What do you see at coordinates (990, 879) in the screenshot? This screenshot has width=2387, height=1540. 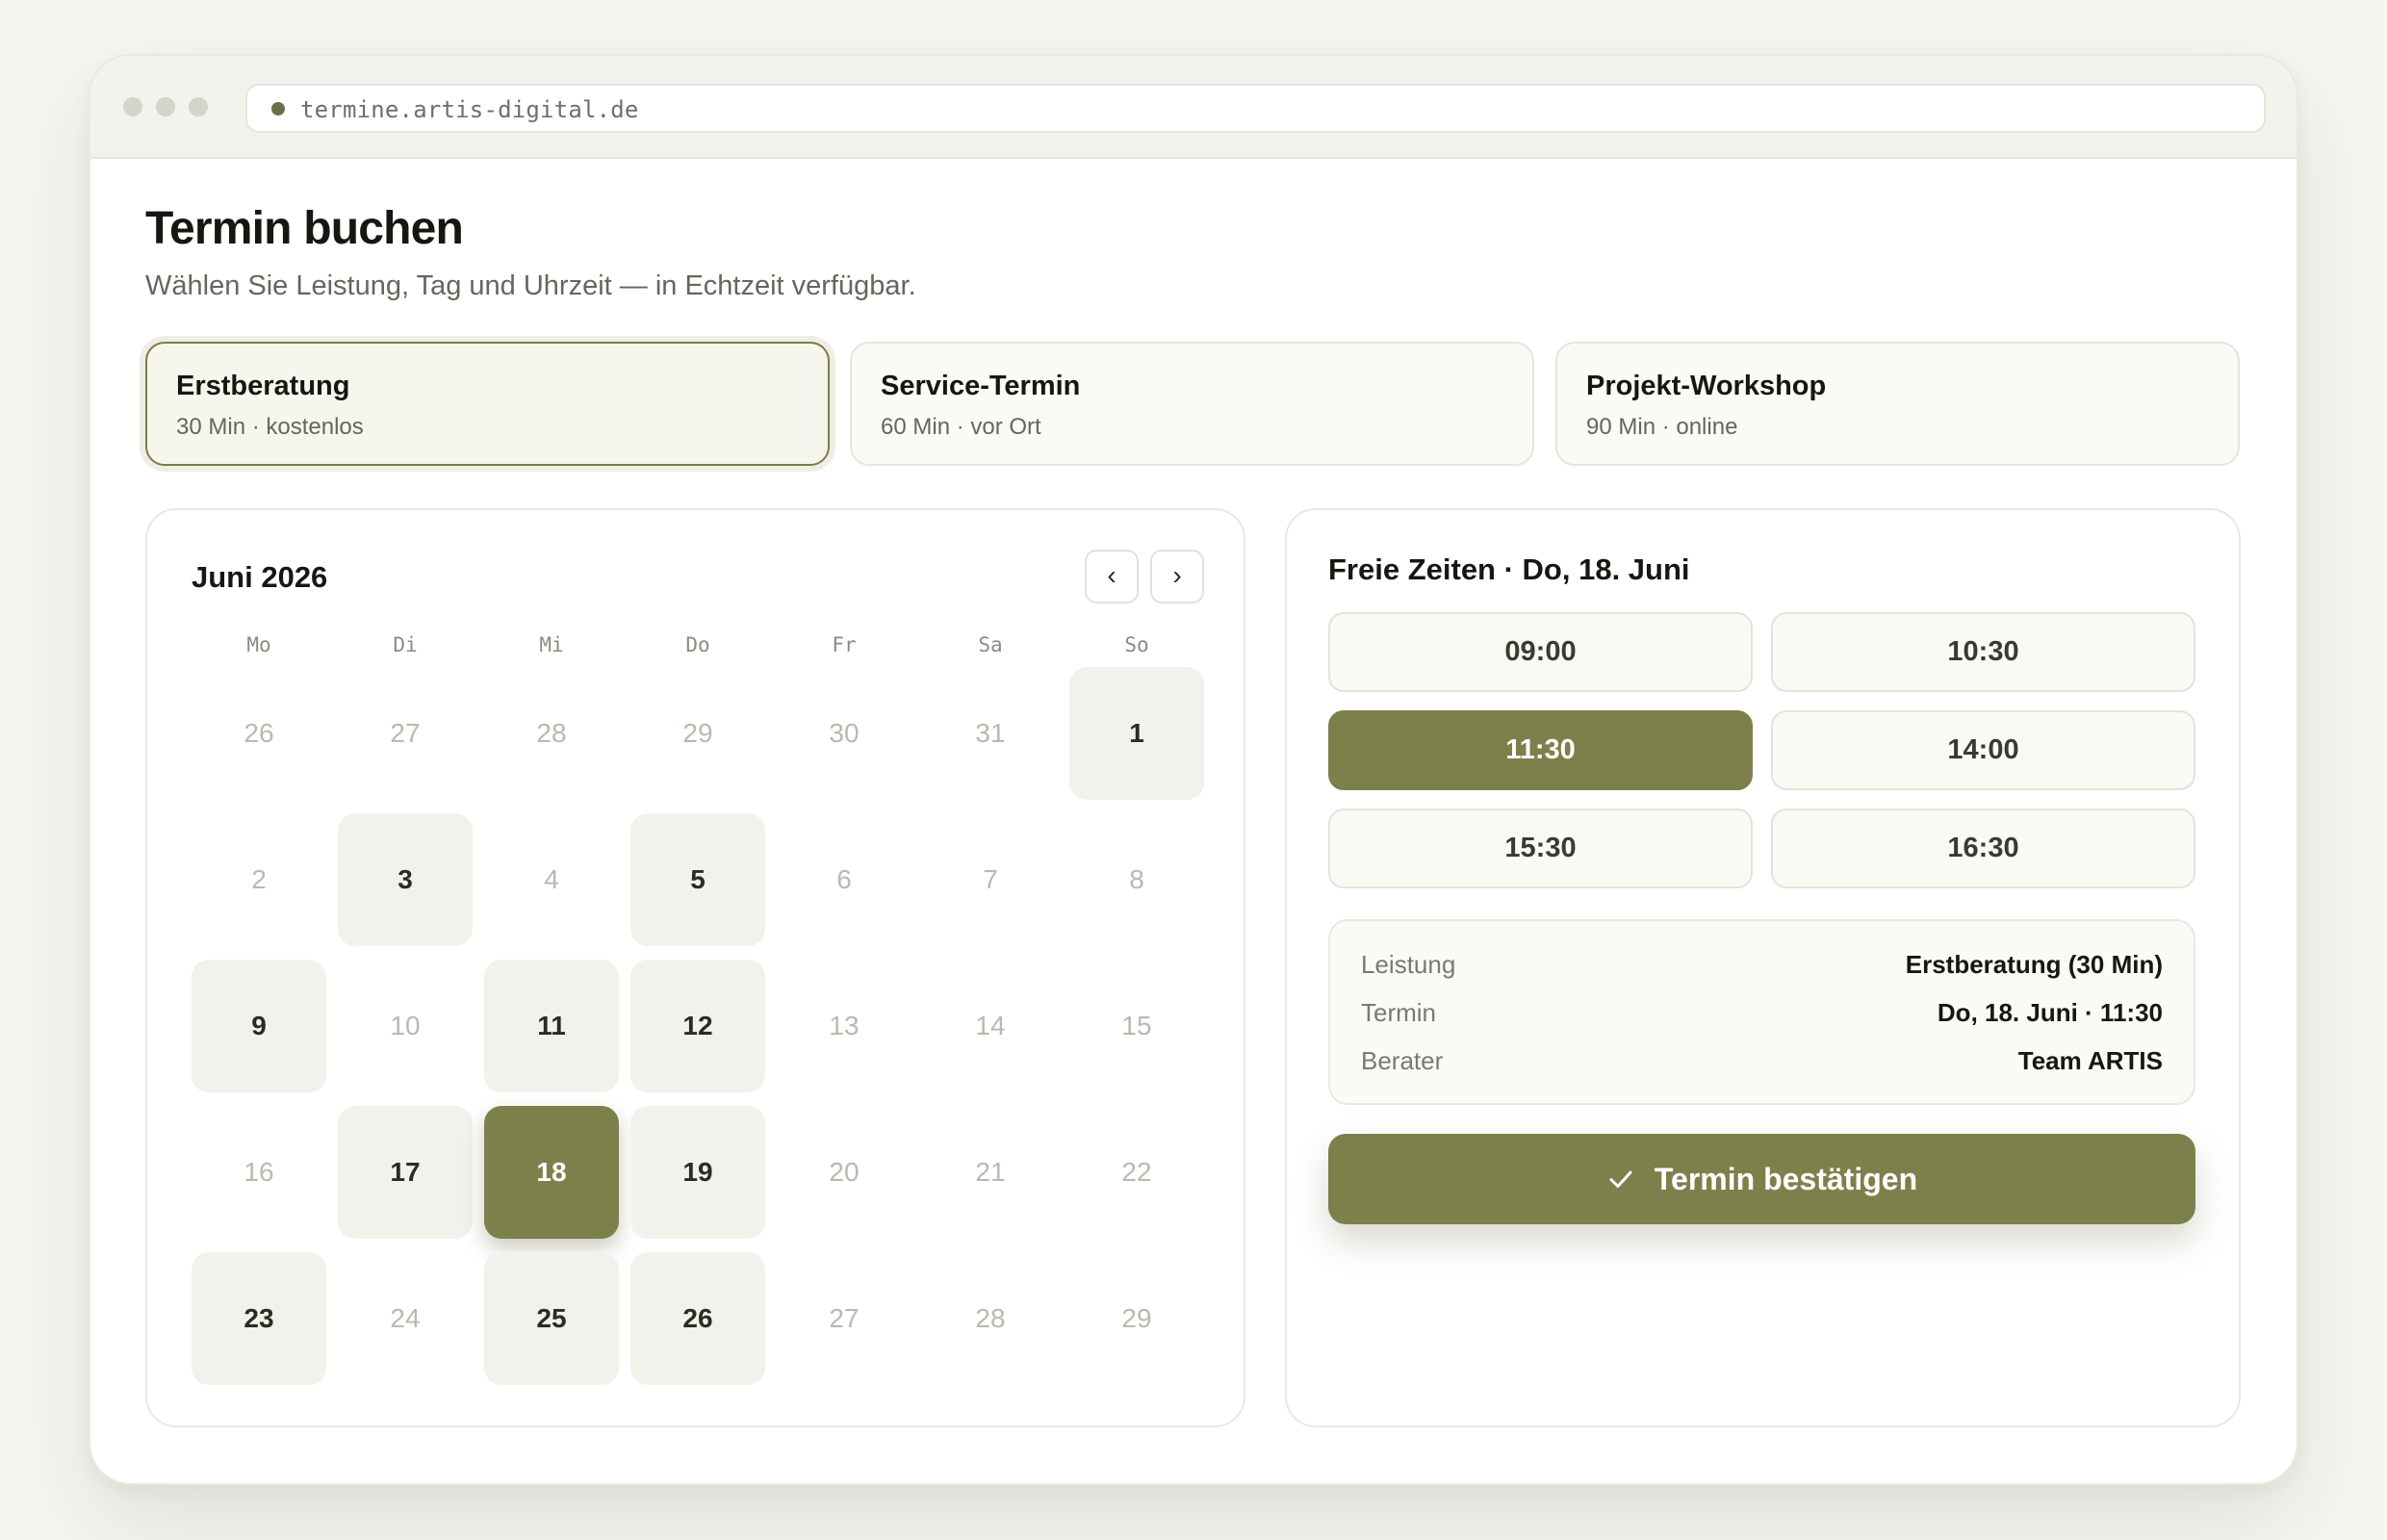 I see `calendar-day-unavailable: 7` at bounding box center [990, 879].